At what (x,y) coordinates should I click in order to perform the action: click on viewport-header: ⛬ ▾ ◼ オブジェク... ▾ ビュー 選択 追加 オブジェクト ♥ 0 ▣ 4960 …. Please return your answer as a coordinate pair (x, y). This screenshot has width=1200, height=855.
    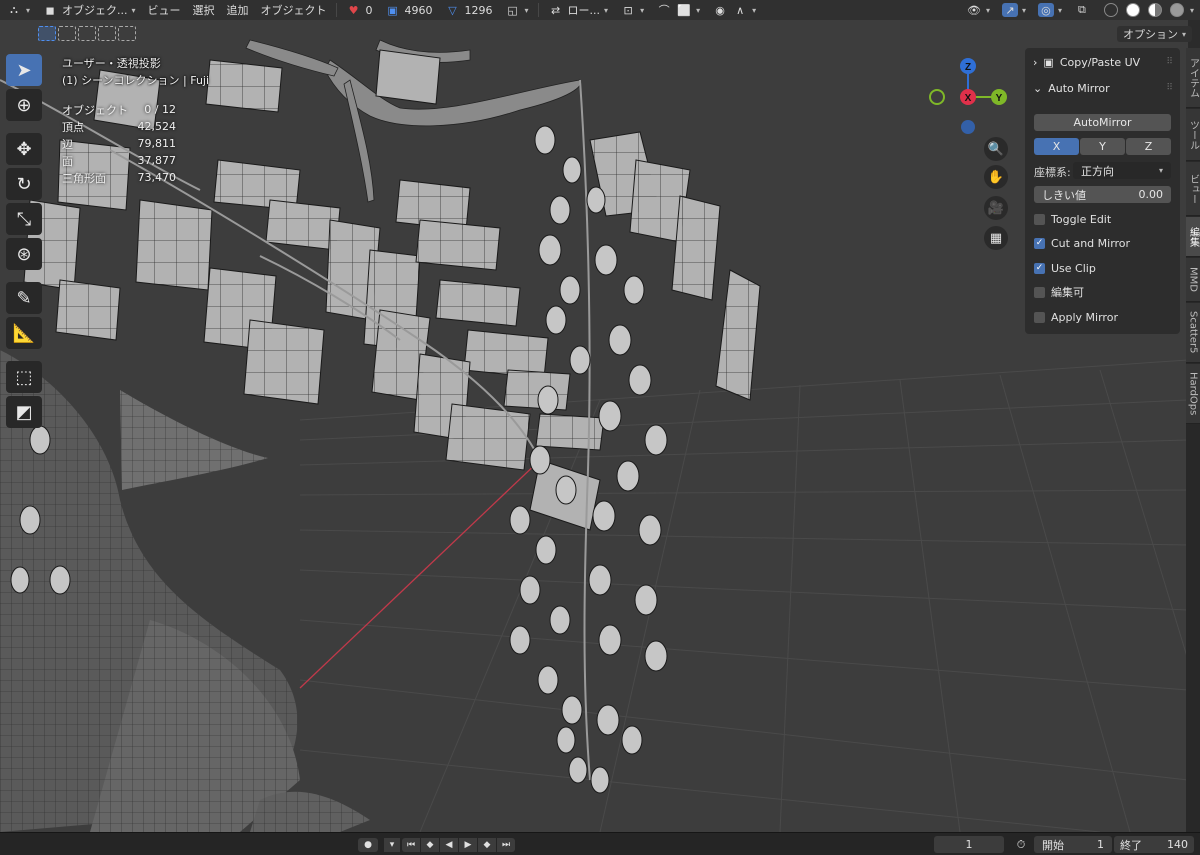
    Looking at the image, I should click on (600, 10).